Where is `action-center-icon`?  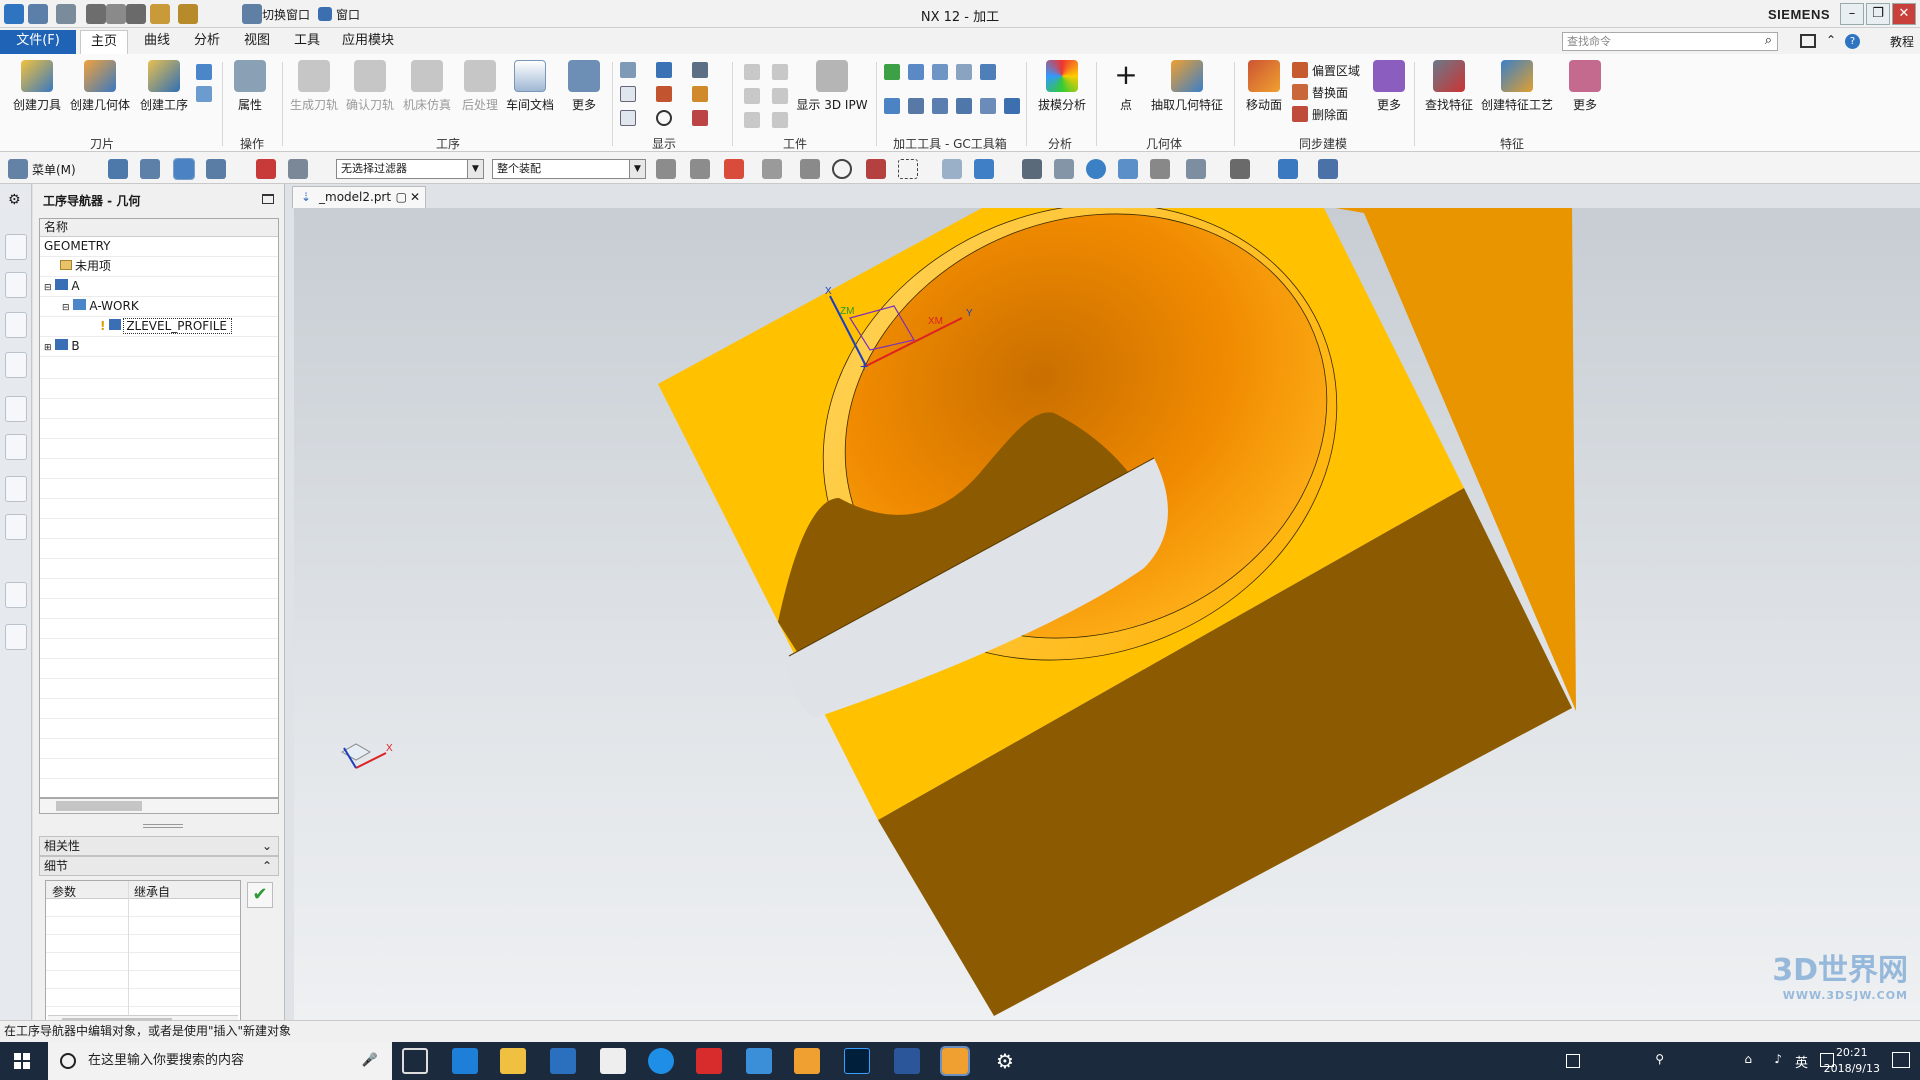
action-center-icon is located at coordinates (1901, 1060).